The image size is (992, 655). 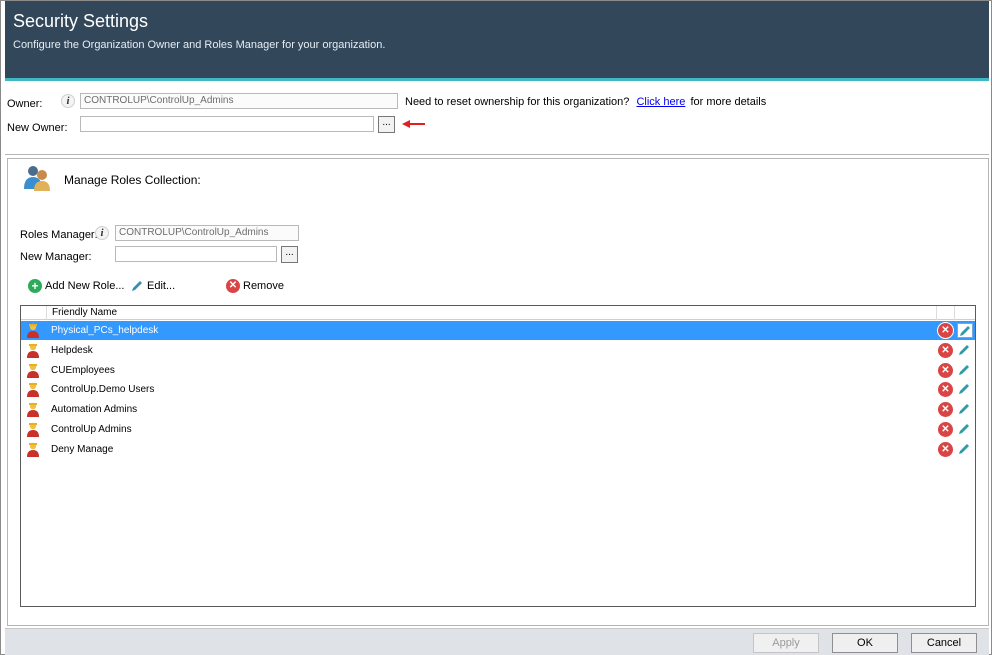 What do you see at coordinates (105, 330) in the screenshot?
I see `role-name: Physical_PCs_helpdesk` at bounding box center [105, 330].